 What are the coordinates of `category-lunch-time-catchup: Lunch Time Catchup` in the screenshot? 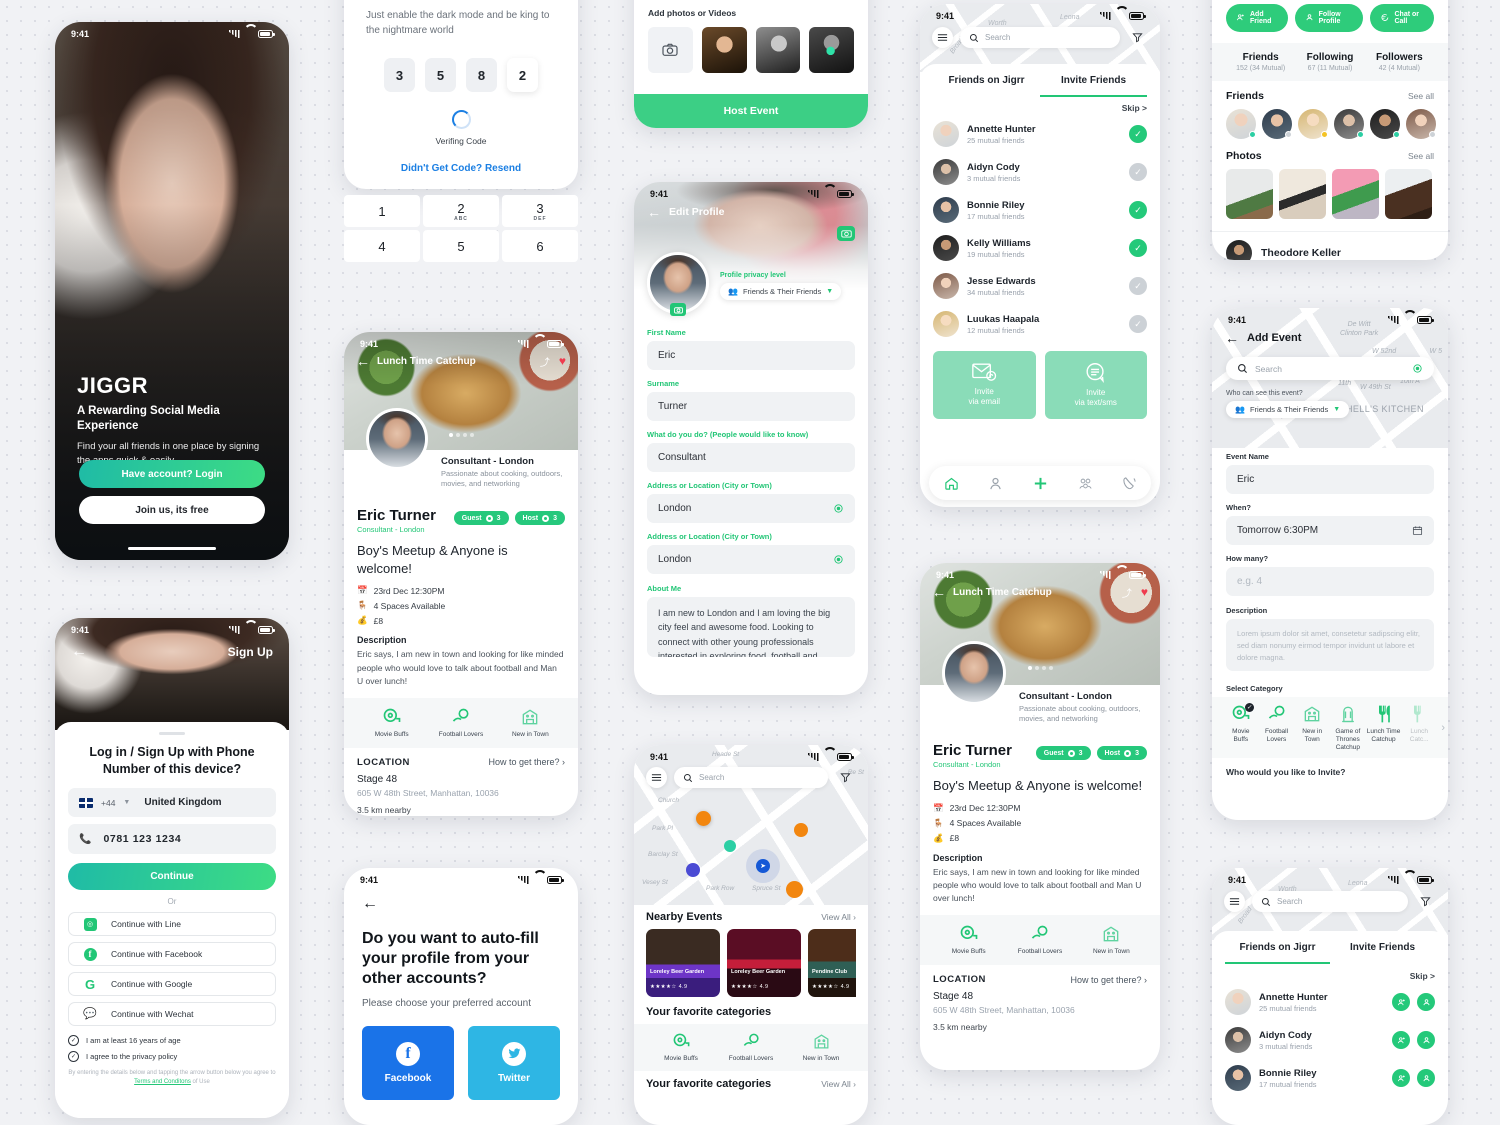 It's located at (1384, 727).